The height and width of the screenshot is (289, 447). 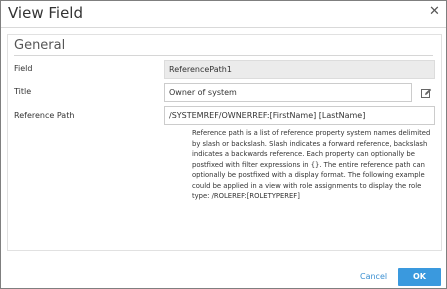 What do you see at coordinates (23, 68) in the screenshot?
I see `field-label: Field` at bounding box center [23, 68].